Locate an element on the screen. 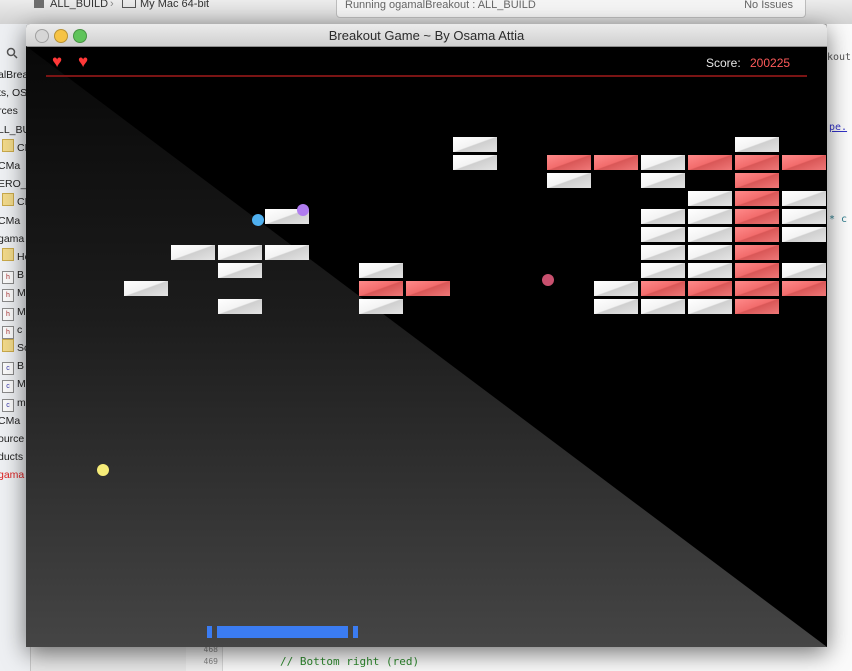 This screenshot has height=671, width=852. navigator-item: rces is located at coordinates (9, 111).